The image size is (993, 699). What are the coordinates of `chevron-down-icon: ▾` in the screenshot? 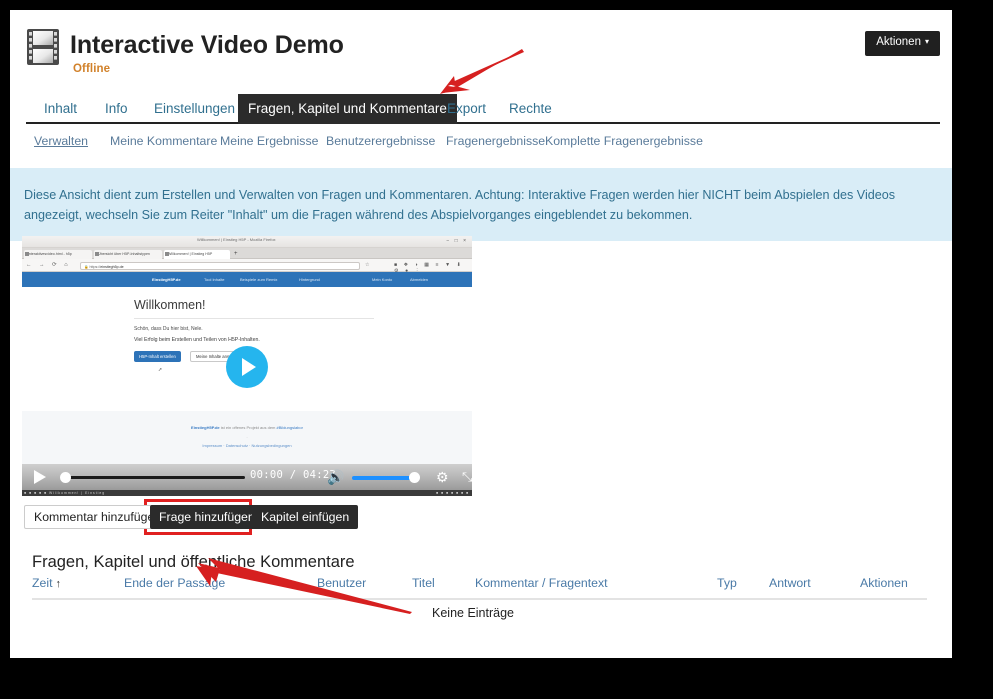 It's located at (926, 41).